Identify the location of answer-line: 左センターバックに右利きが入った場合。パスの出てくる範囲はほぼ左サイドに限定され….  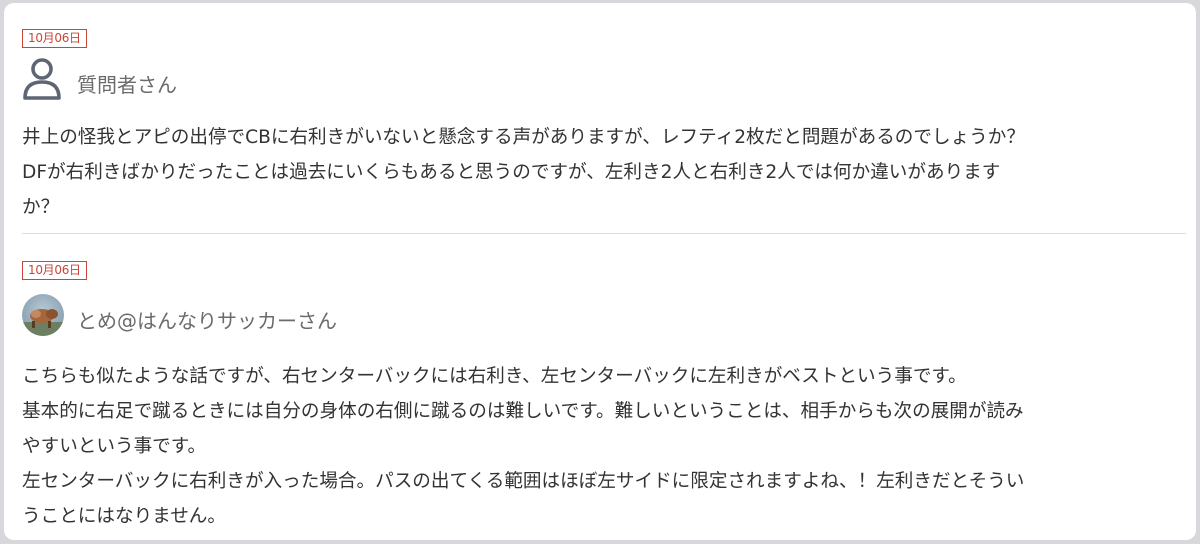
(523, 481).